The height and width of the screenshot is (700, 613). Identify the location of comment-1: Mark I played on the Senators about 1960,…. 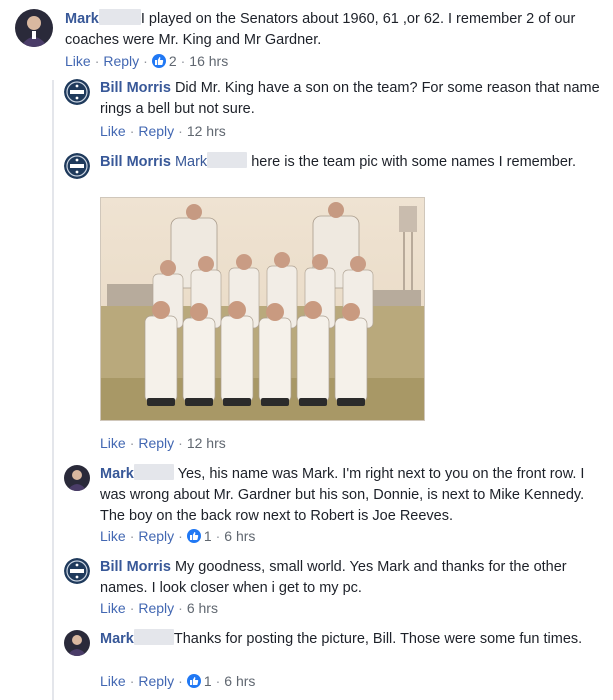
(335, 30).